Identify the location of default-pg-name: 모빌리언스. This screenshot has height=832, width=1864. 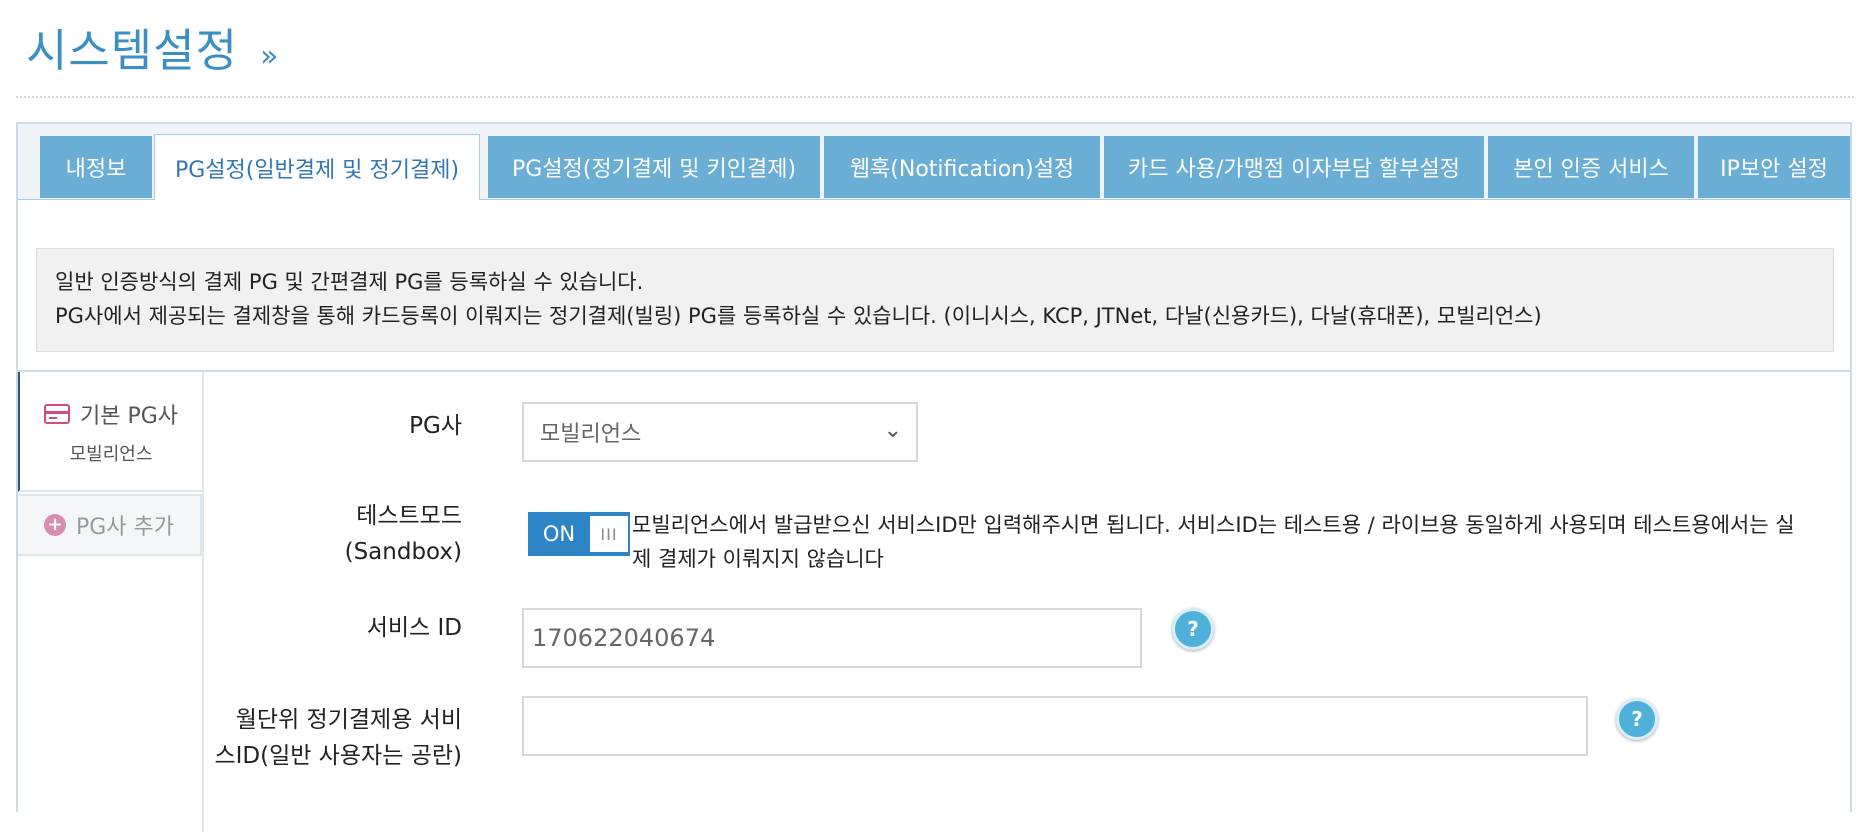
(111, 454).